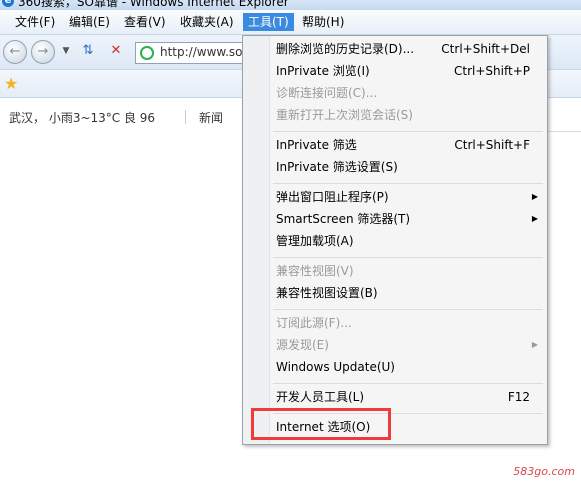 The height and width of the screenshot is (488, 581). What do you see at coordinates (492, 145) in the screenshot?
I see `shortcut-label: Ctrl+Shift+F` at bounding box center [492, 145].